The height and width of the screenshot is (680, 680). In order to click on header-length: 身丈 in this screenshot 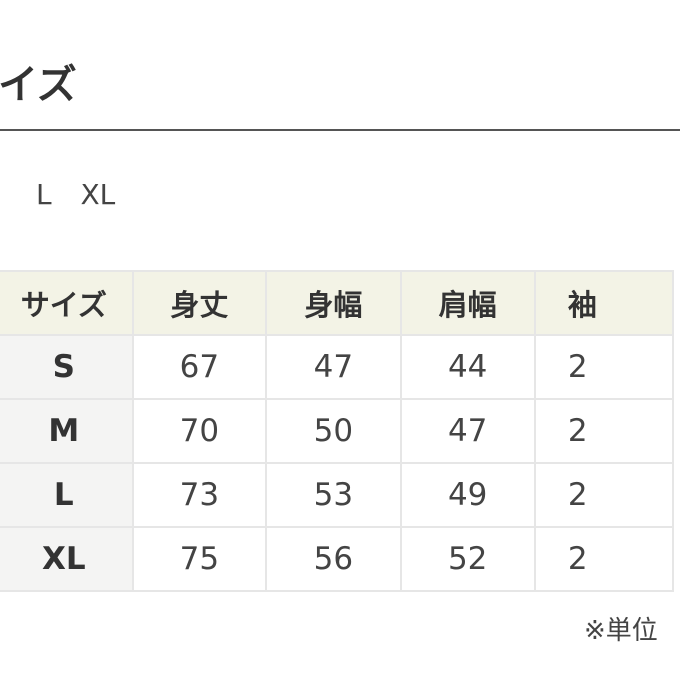, I will do `click(199, 303)`.